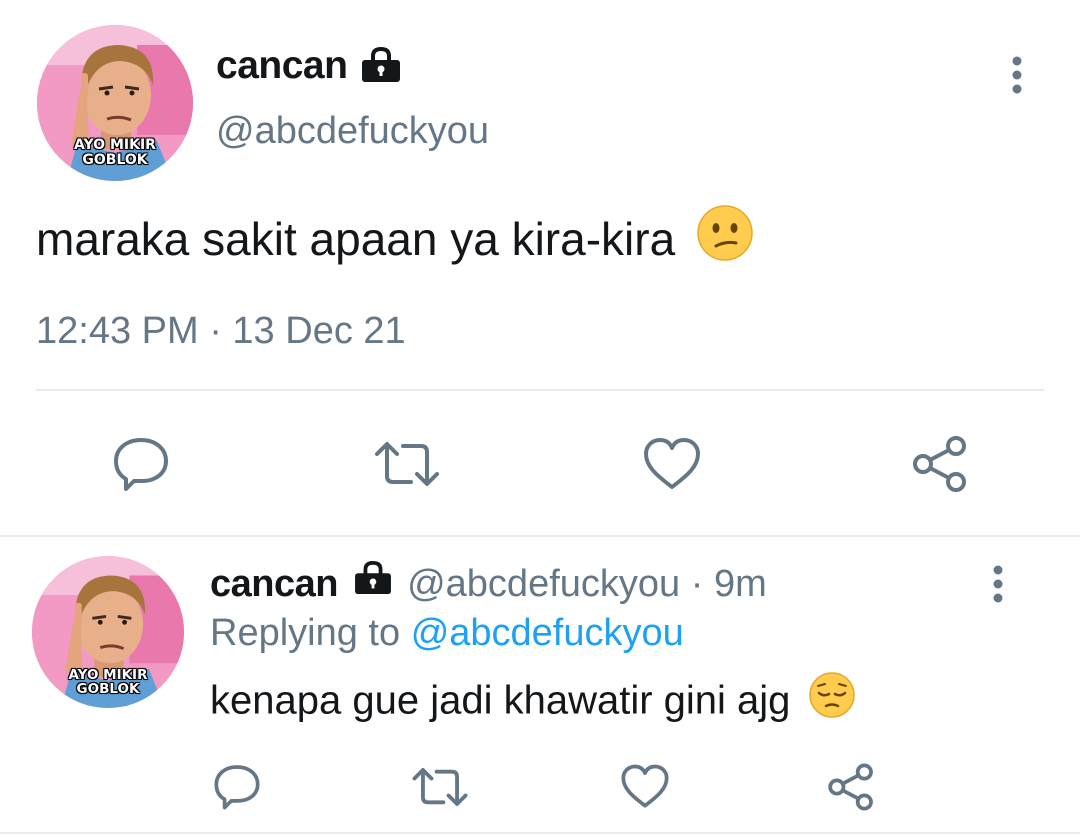  I want to click on avatar: AYO MIKIR GOBLOK, so click(115, 103).